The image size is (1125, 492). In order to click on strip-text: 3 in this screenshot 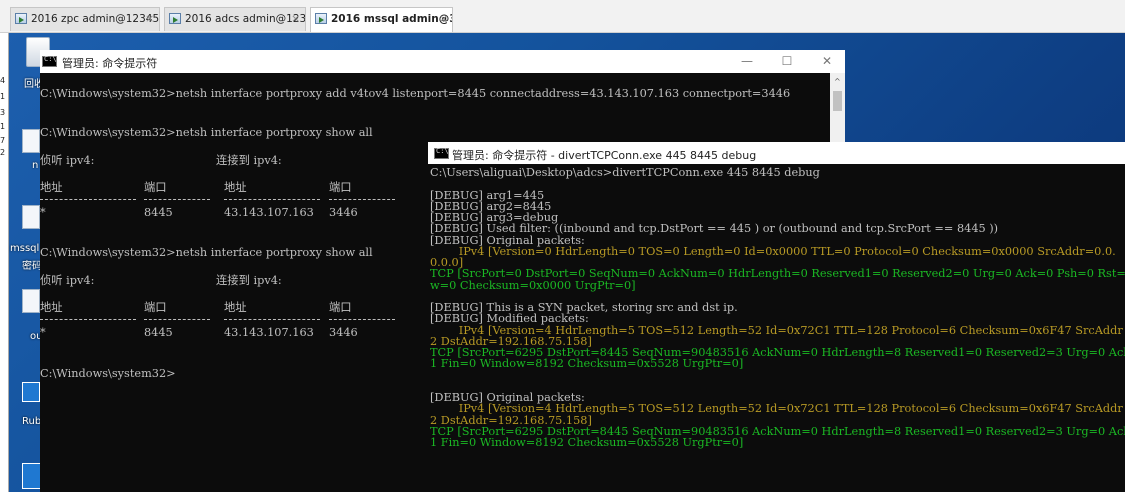, I will do `click(3, 112)`.